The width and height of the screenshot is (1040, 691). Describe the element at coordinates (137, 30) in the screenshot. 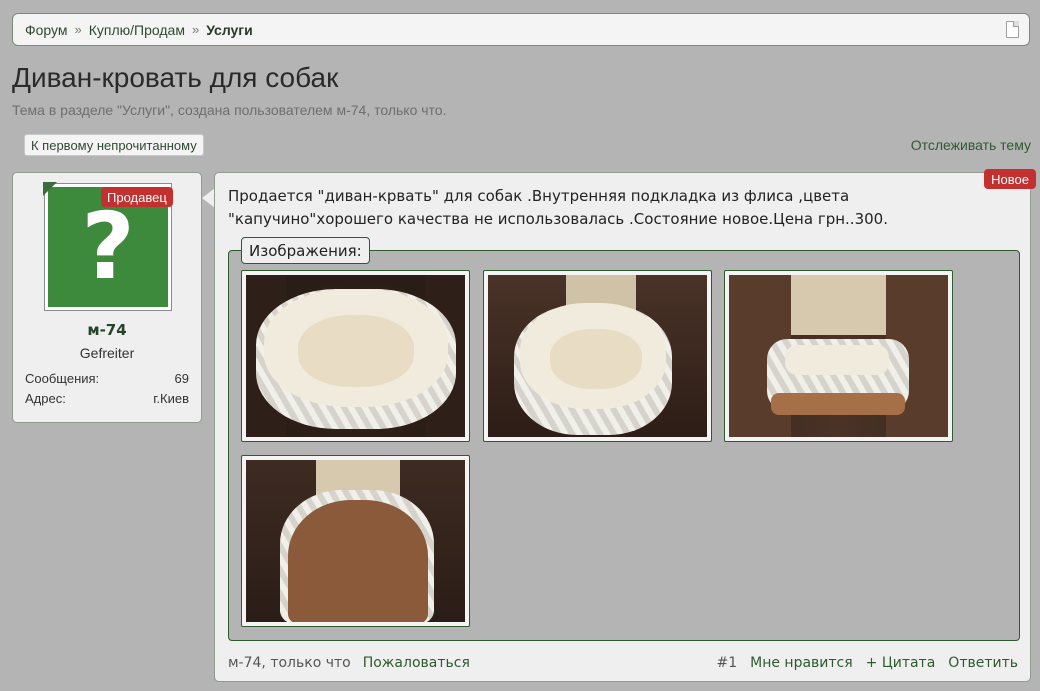

I see `breadcrumb-buy-sell: Куплю/Продам` at that location.